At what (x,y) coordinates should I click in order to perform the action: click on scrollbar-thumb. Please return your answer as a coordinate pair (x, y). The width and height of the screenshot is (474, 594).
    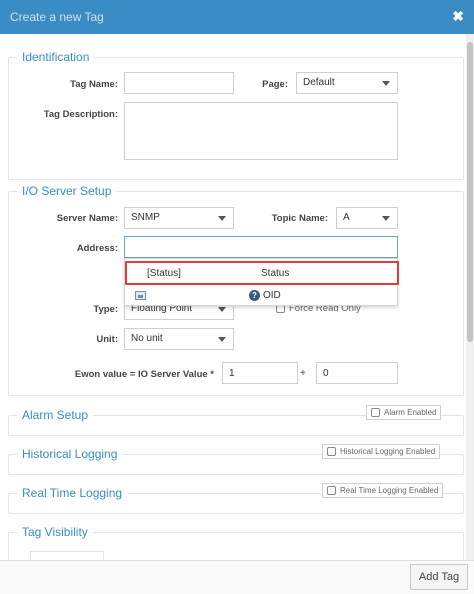
    Looking at the image, I should click on (470, 192).